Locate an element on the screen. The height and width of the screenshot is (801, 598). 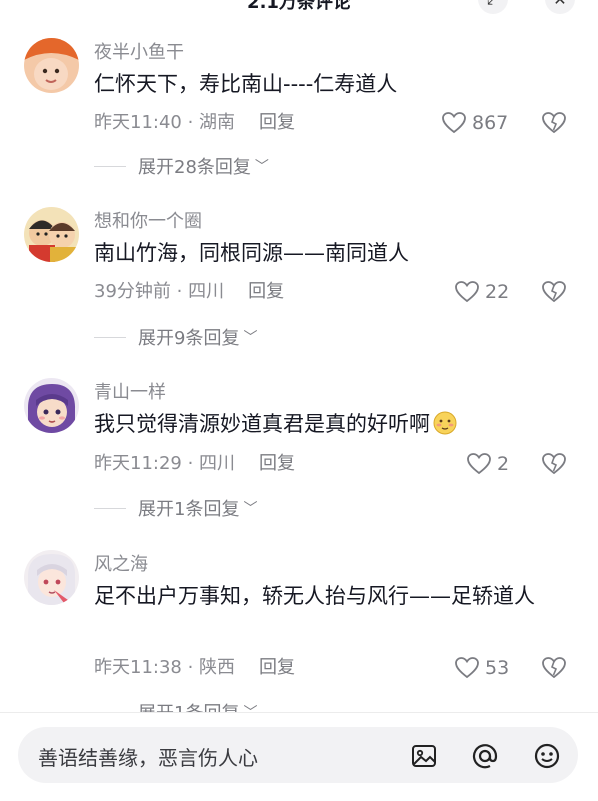
like-button: 867 is located at coordinates (475, 123).